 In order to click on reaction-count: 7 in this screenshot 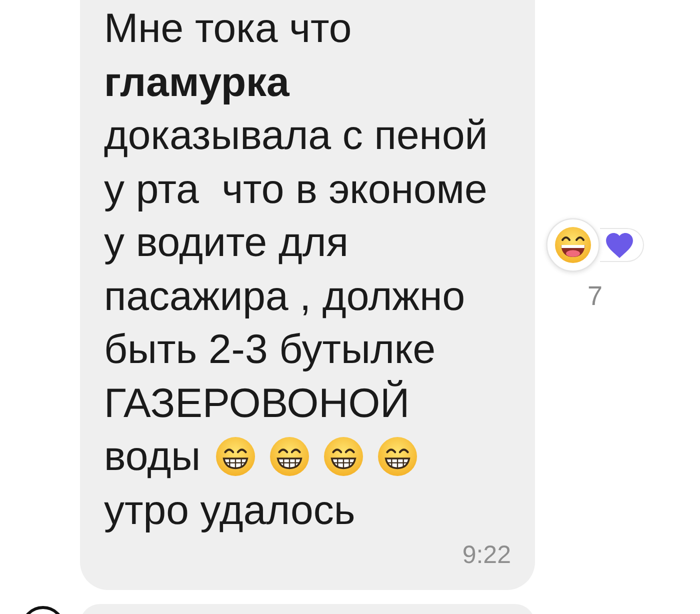, I will do `click(595, 296)`.